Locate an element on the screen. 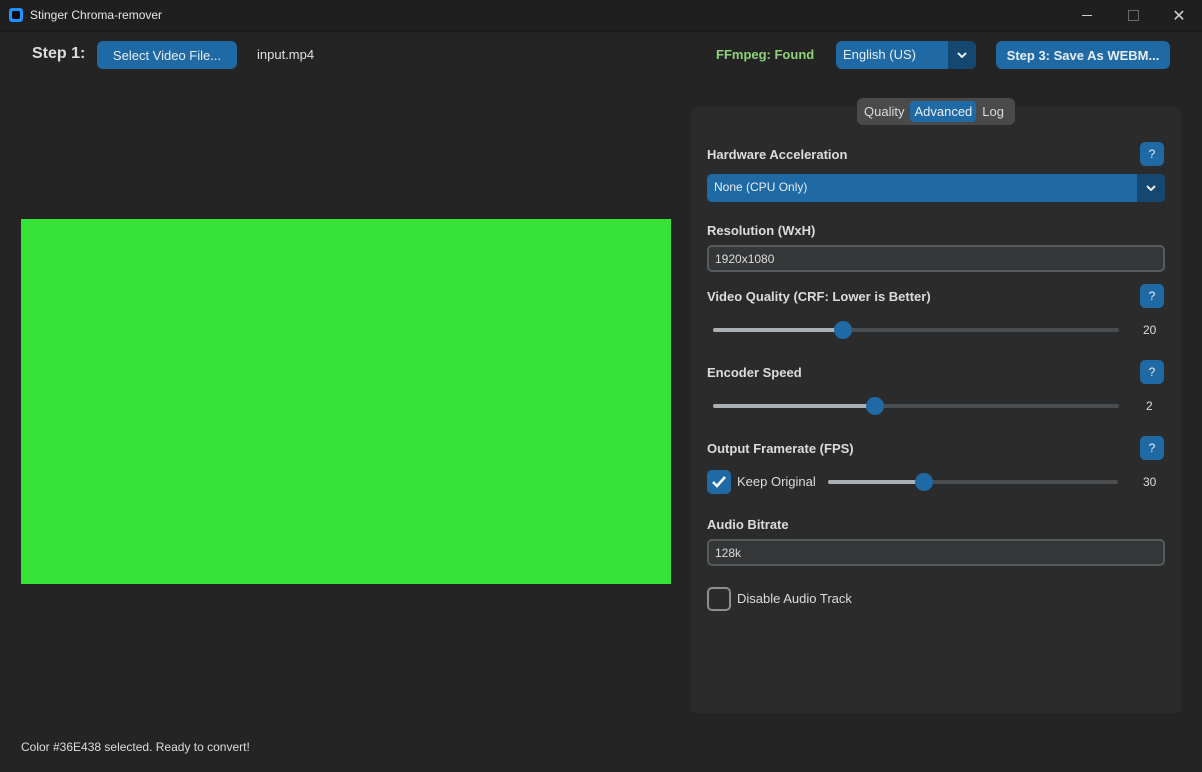 Image resolution: width=1202 pixels, height=772 pixels. resolution-label: Resolution (WxH) is located at coordinates (761, 230).